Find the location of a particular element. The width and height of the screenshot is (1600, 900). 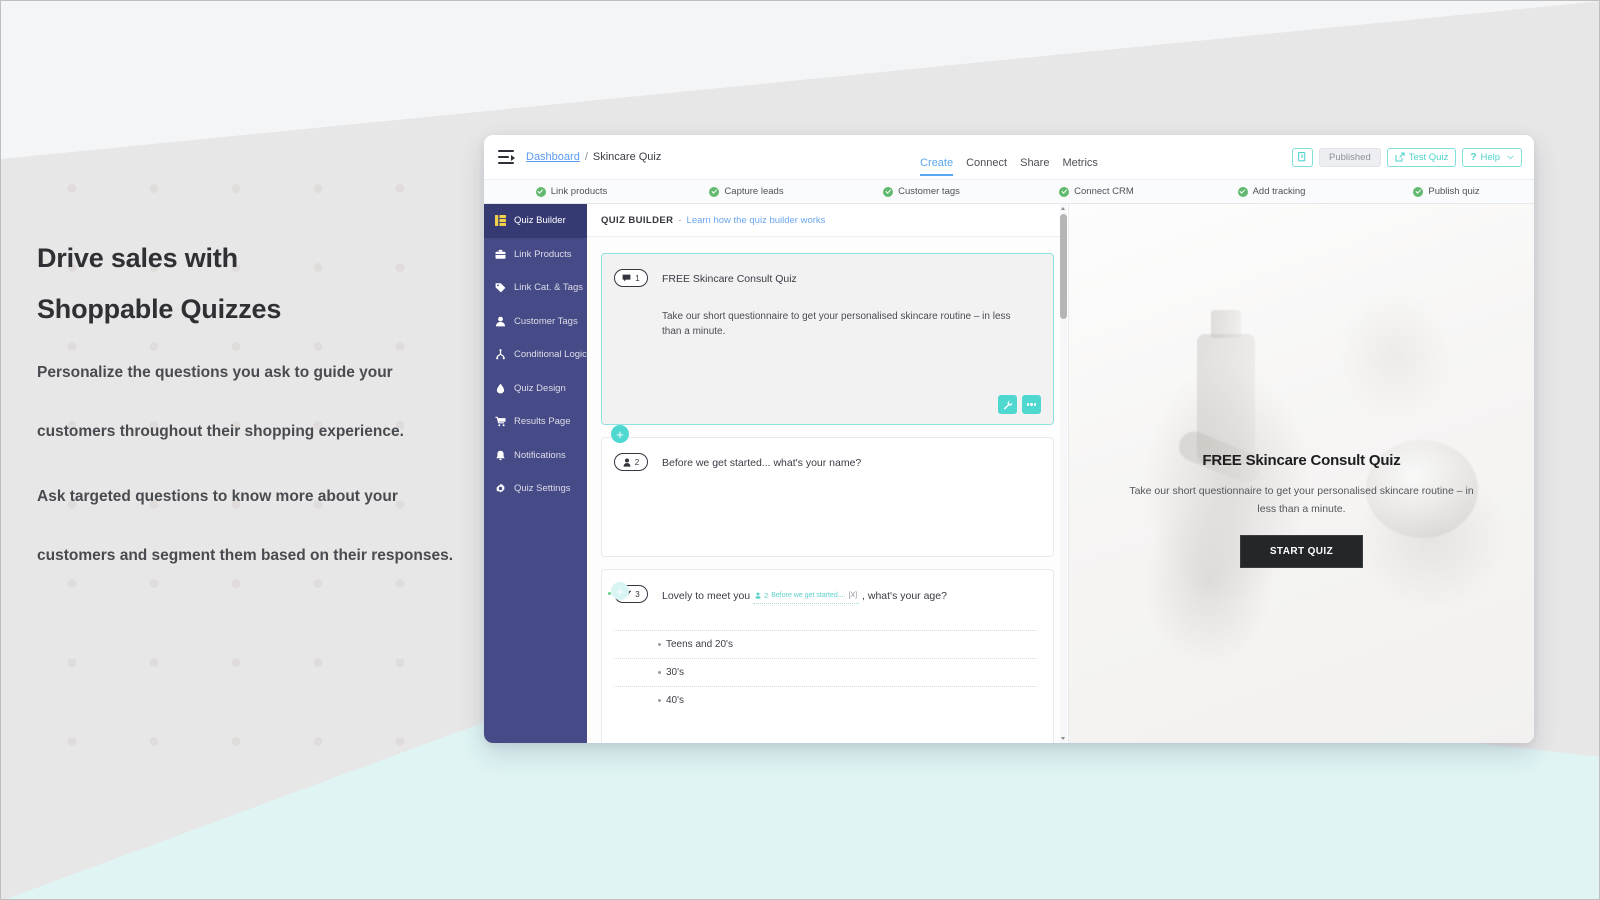

copy-page-icon is located at coordinates (1302, 156).